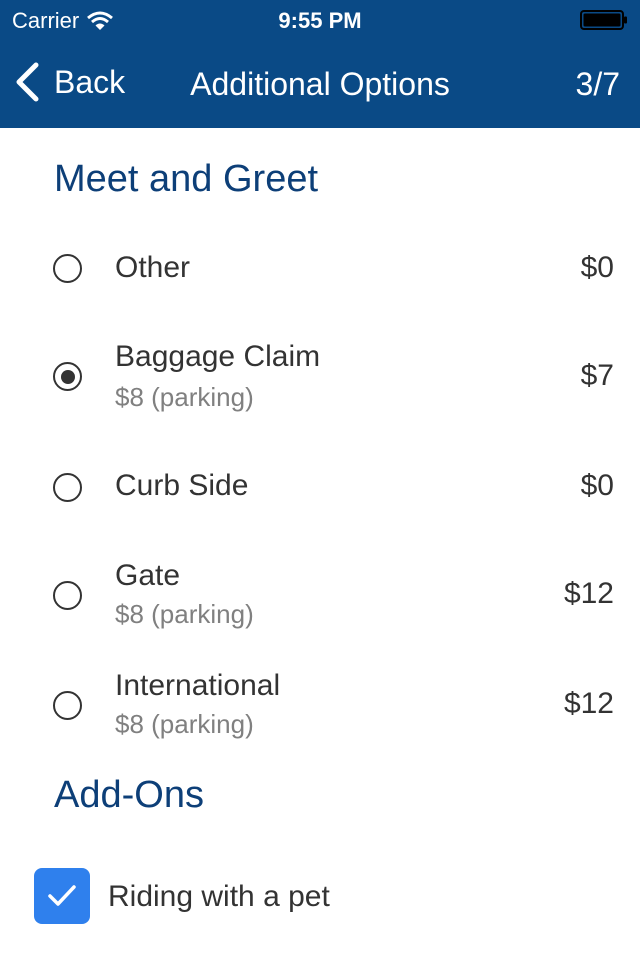 The width and height of the screenshot is (640, 960). Describe the element at coordinates (603, 20) in the screenshot. I see `battery-icon` at that location.